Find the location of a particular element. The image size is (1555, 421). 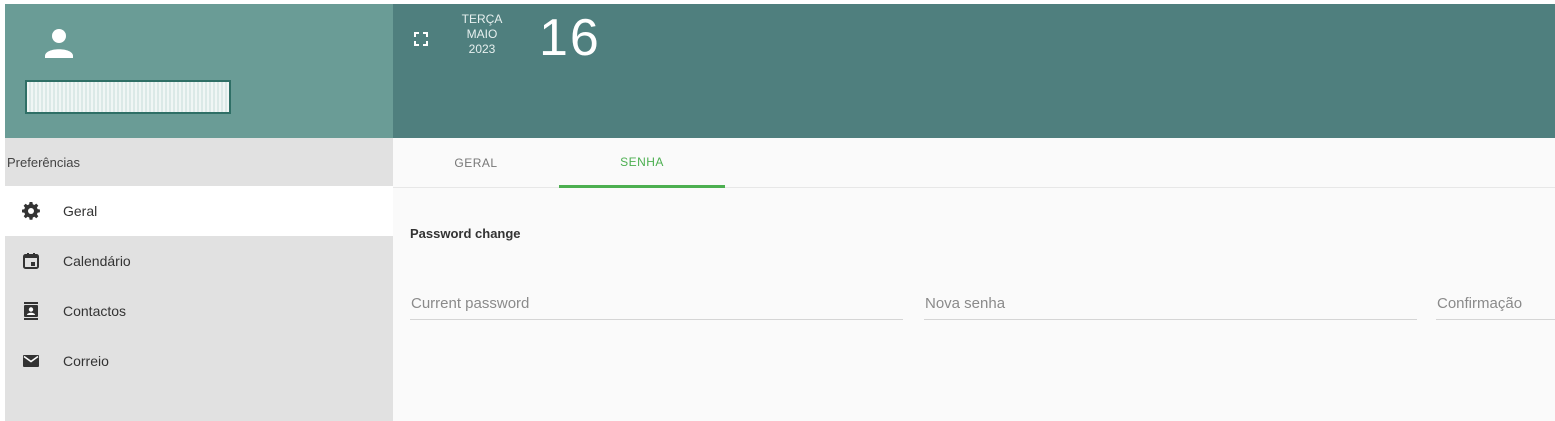

user-email-redacted is located at coordinates (128, 97).